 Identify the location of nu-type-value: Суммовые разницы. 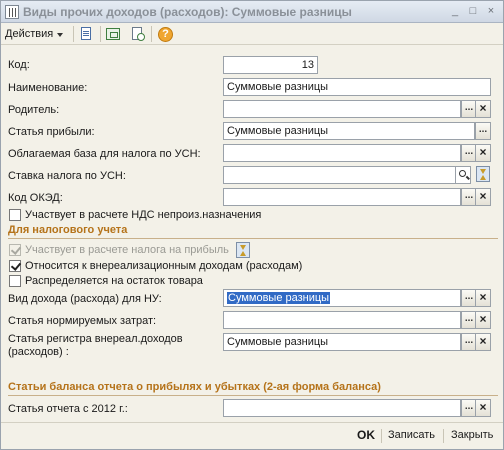
(279, 298).